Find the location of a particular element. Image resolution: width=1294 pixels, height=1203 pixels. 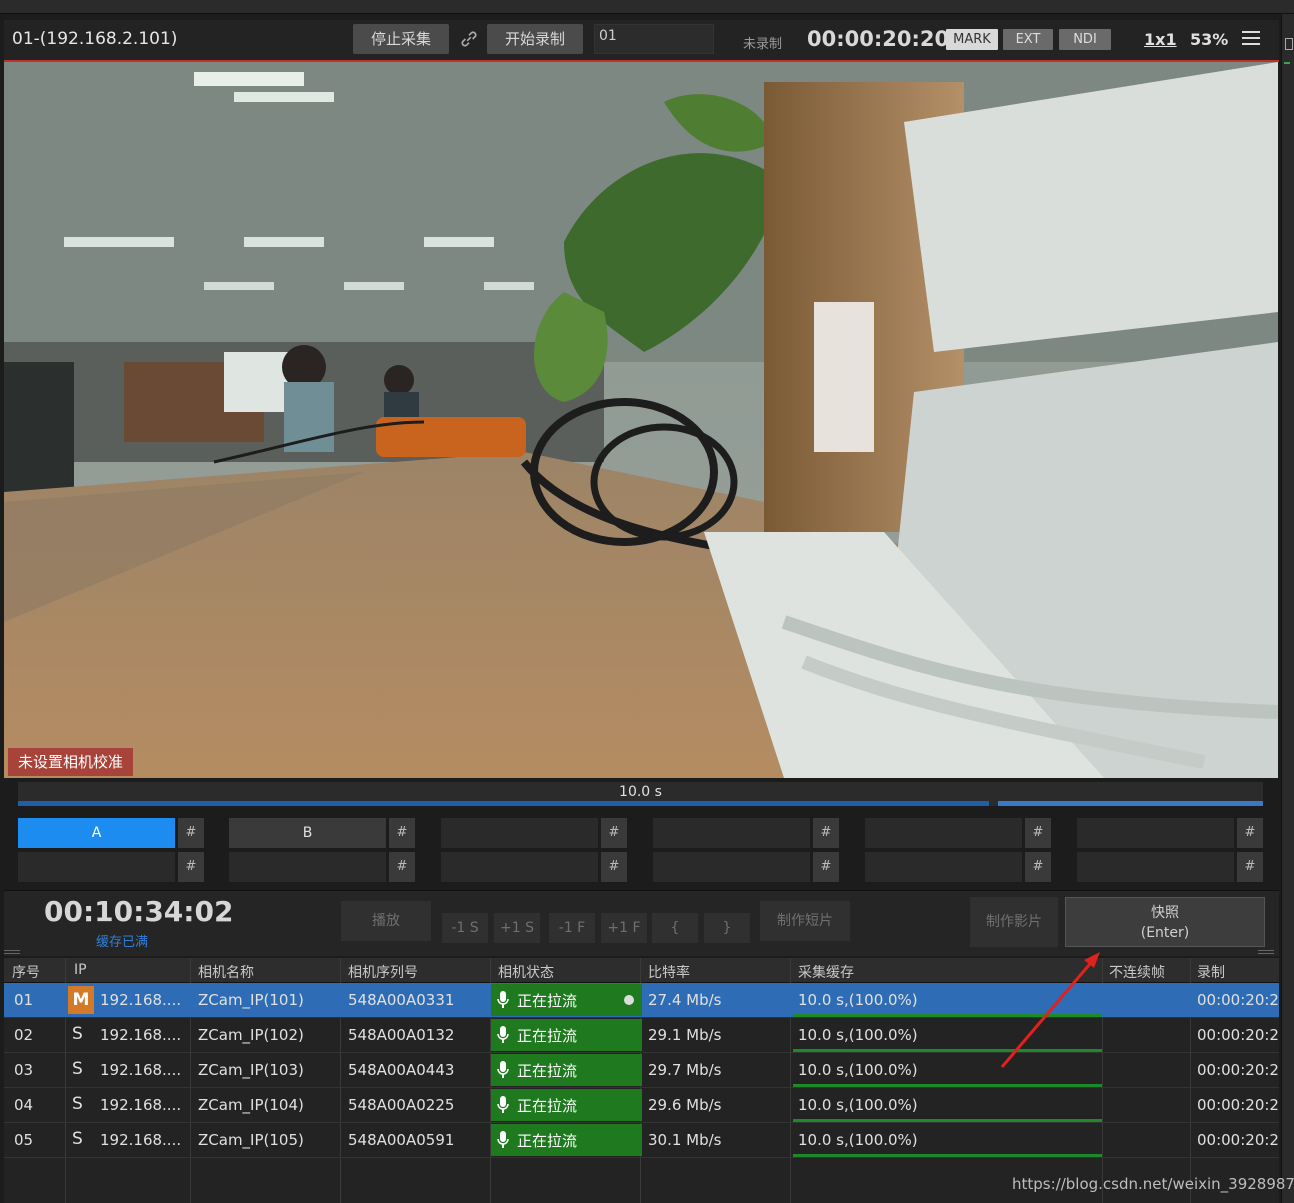

row-camera-name: ZCam_IP(103) is located at coordinates (251, 1070).